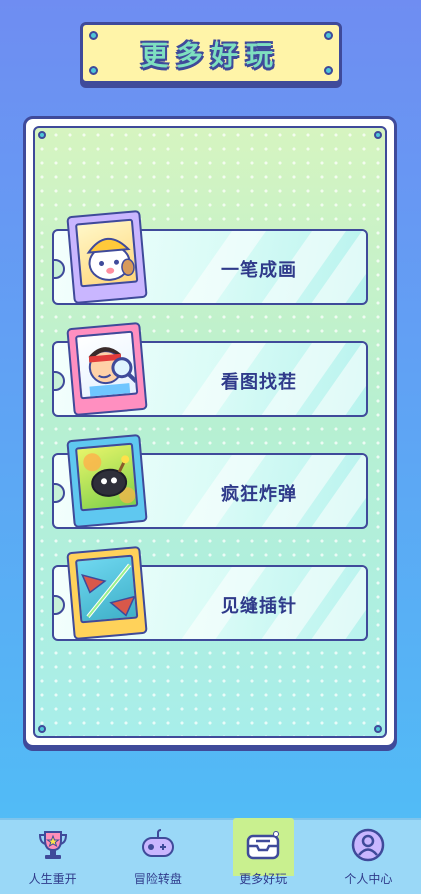 The image size is (421, 894). What do you see at coordinates (210, 257) in the screenshot?
I see `game-item-yibichenghua: 一笔成画` at bounding box center [210, 257].